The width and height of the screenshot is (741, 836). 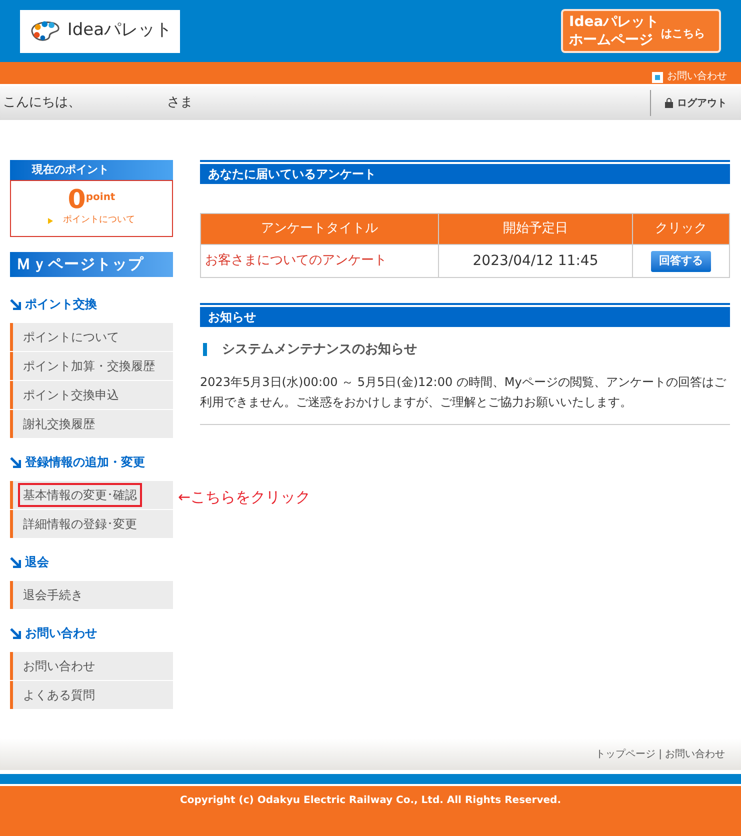 What do you see at coordinates (657, 77) in the screenshot?
I see `mail-icon` at bounding box center [657, 77].